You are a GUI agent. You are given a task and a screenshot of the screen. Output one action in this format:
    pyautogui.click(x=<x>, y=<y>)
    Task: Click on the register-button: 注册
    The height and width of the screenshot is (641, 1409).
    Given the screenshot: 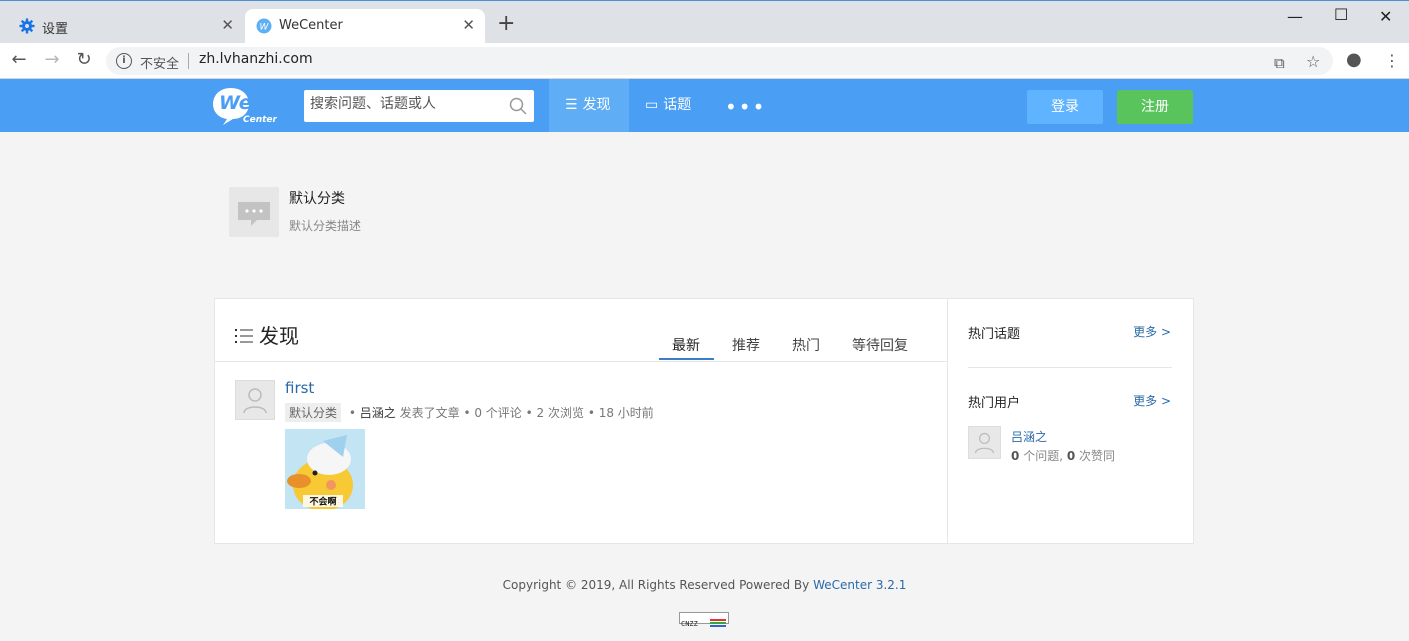 What is the action you would take?
    pyautogui.click(x=1155, y=107)
    